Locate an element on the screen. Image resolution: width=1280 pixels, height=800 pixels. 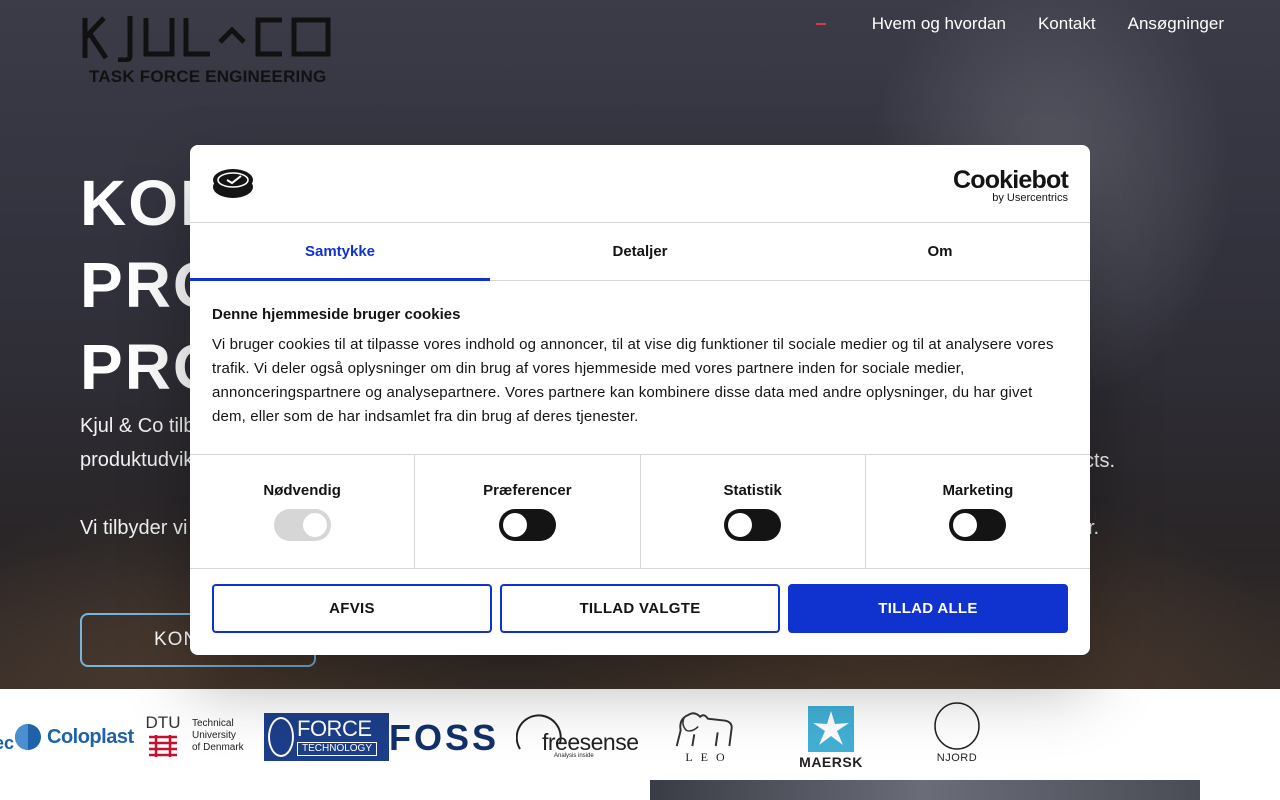
section-heading-cropped: ▬▬▬ ▬▬▬▬▬ ▬▬▬▬ is located at coordinates (402, 794).